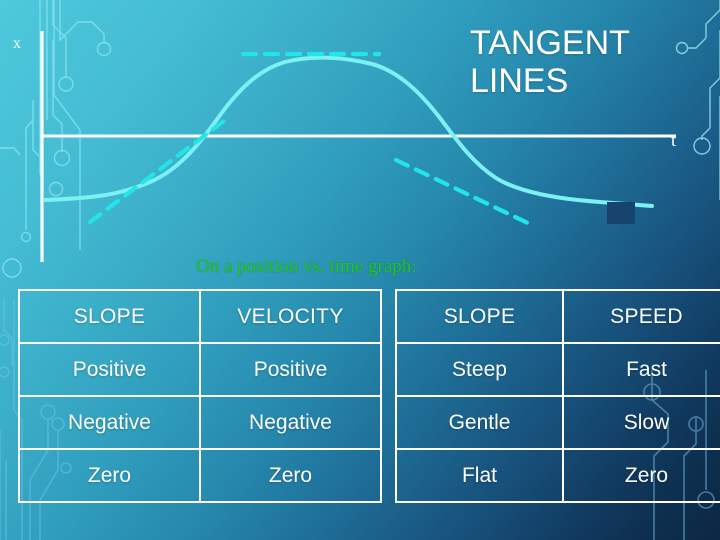  Describe the element at coordinates (290, 316) in the screenshot. I see `table-header-cell: VELOCITY` at that location.